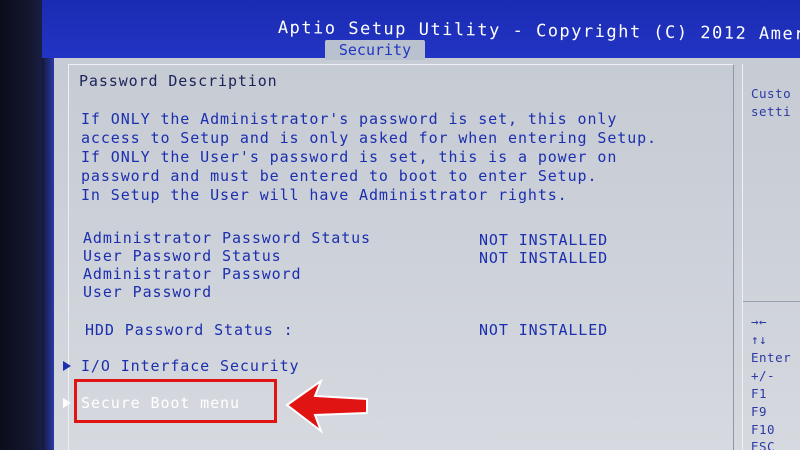 This screenshot has width=800, height=450. What do you see at coordinates (771, 301) in the screenshot?
I see `help-divider` at bounding box center [771, 301].